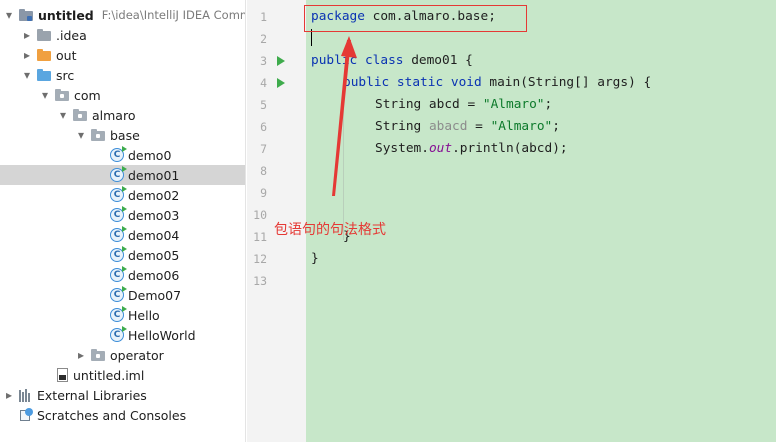 Image resolution: width=776 pixels, height=442 pixels. Describe the element at coordinates (114, 115) in the screenshot. I see `tree-item-label: almaro` at that location.